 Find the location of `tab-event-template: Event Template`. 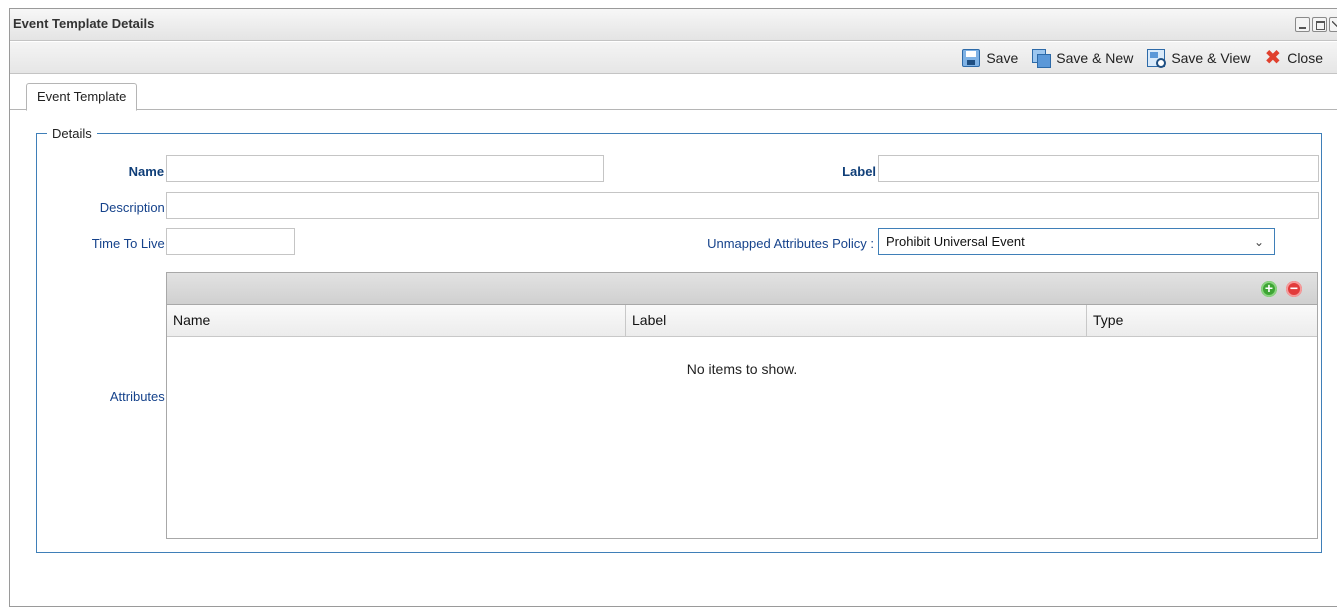

tab-event-template: Event Template is located at coordinates (82, 97).